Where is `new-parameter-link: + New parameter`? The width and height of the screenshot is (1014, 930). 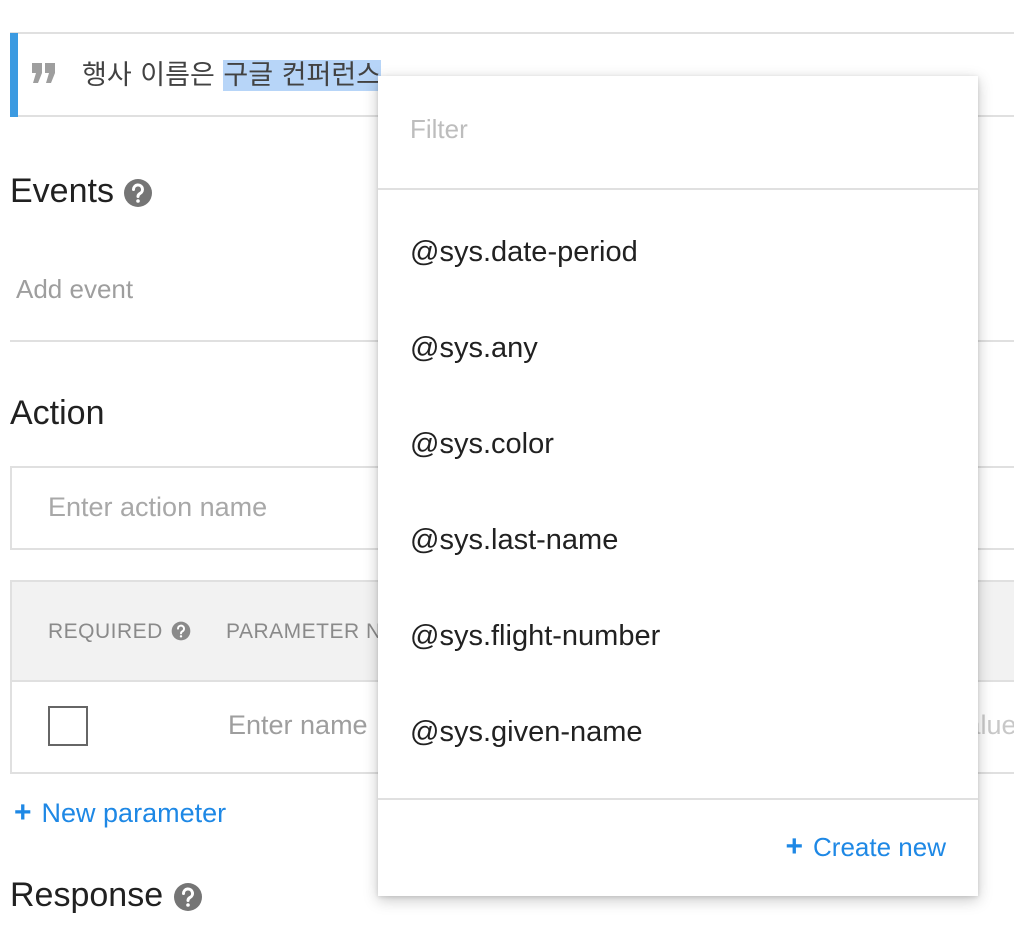
new-parameter-link: + New parameter is located at coordinates (120, 813).